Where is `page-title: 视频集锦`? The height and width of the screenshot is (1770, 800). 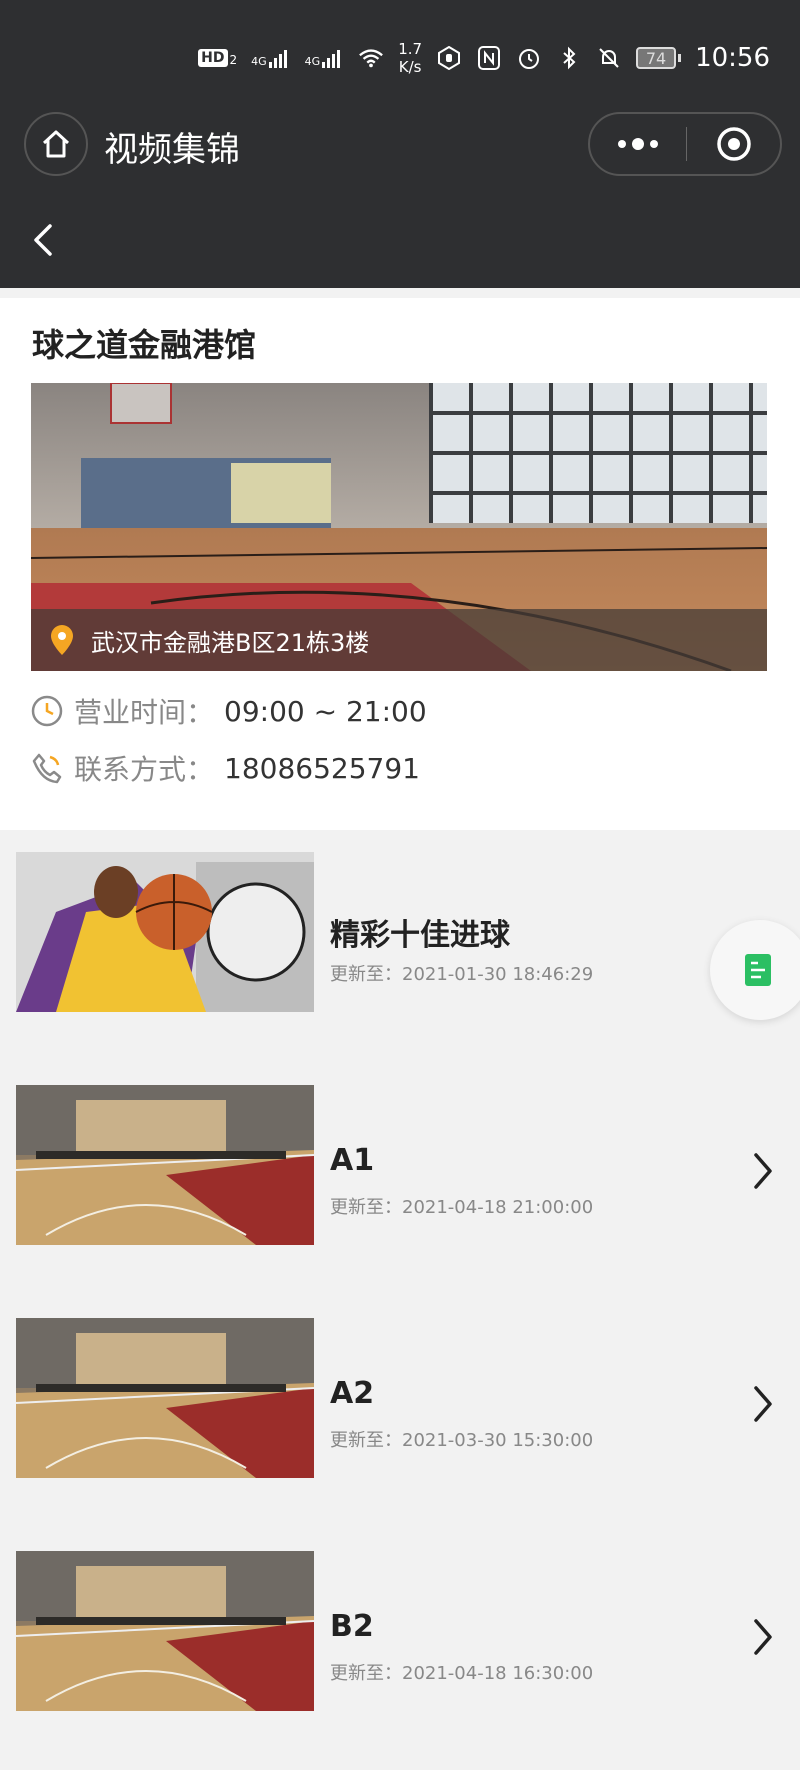 page-title: 视频集锦 is located at coordinates (172, 150).